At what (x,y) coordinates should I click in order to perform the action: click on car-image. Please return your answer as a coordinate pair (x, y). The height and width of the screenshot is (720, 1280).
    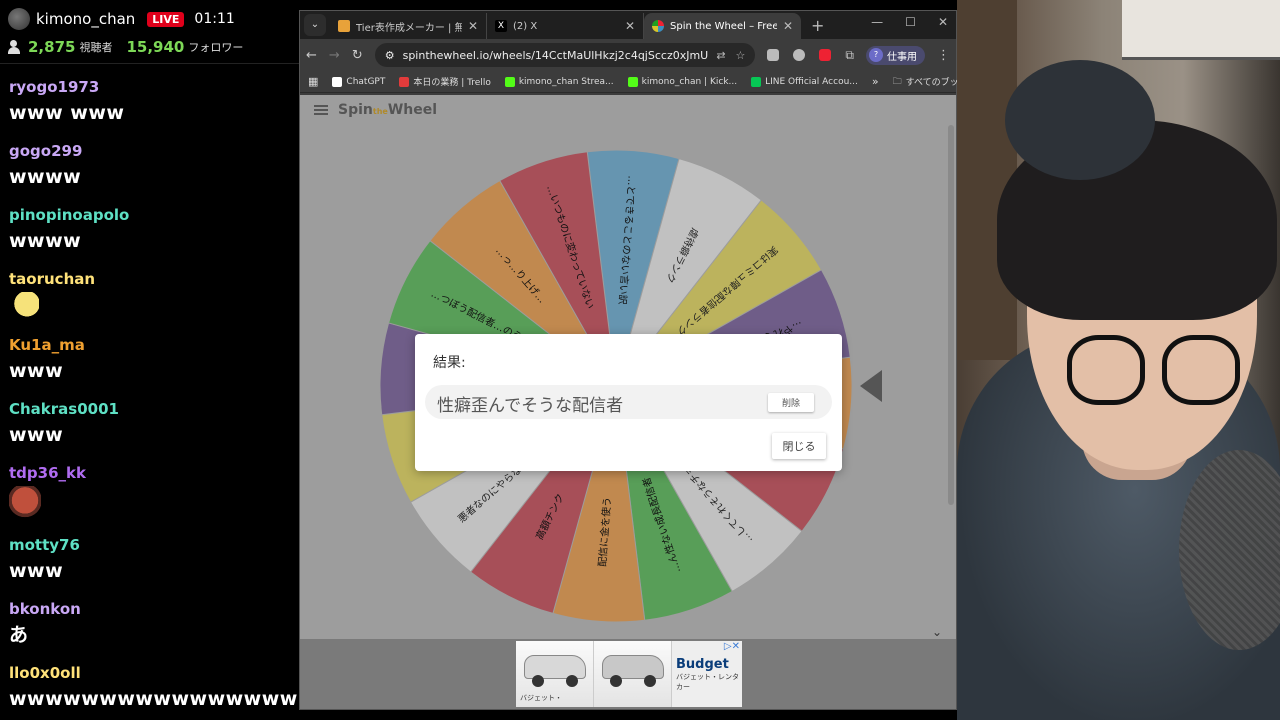
    Looking at the image, I should click on (633, 674).